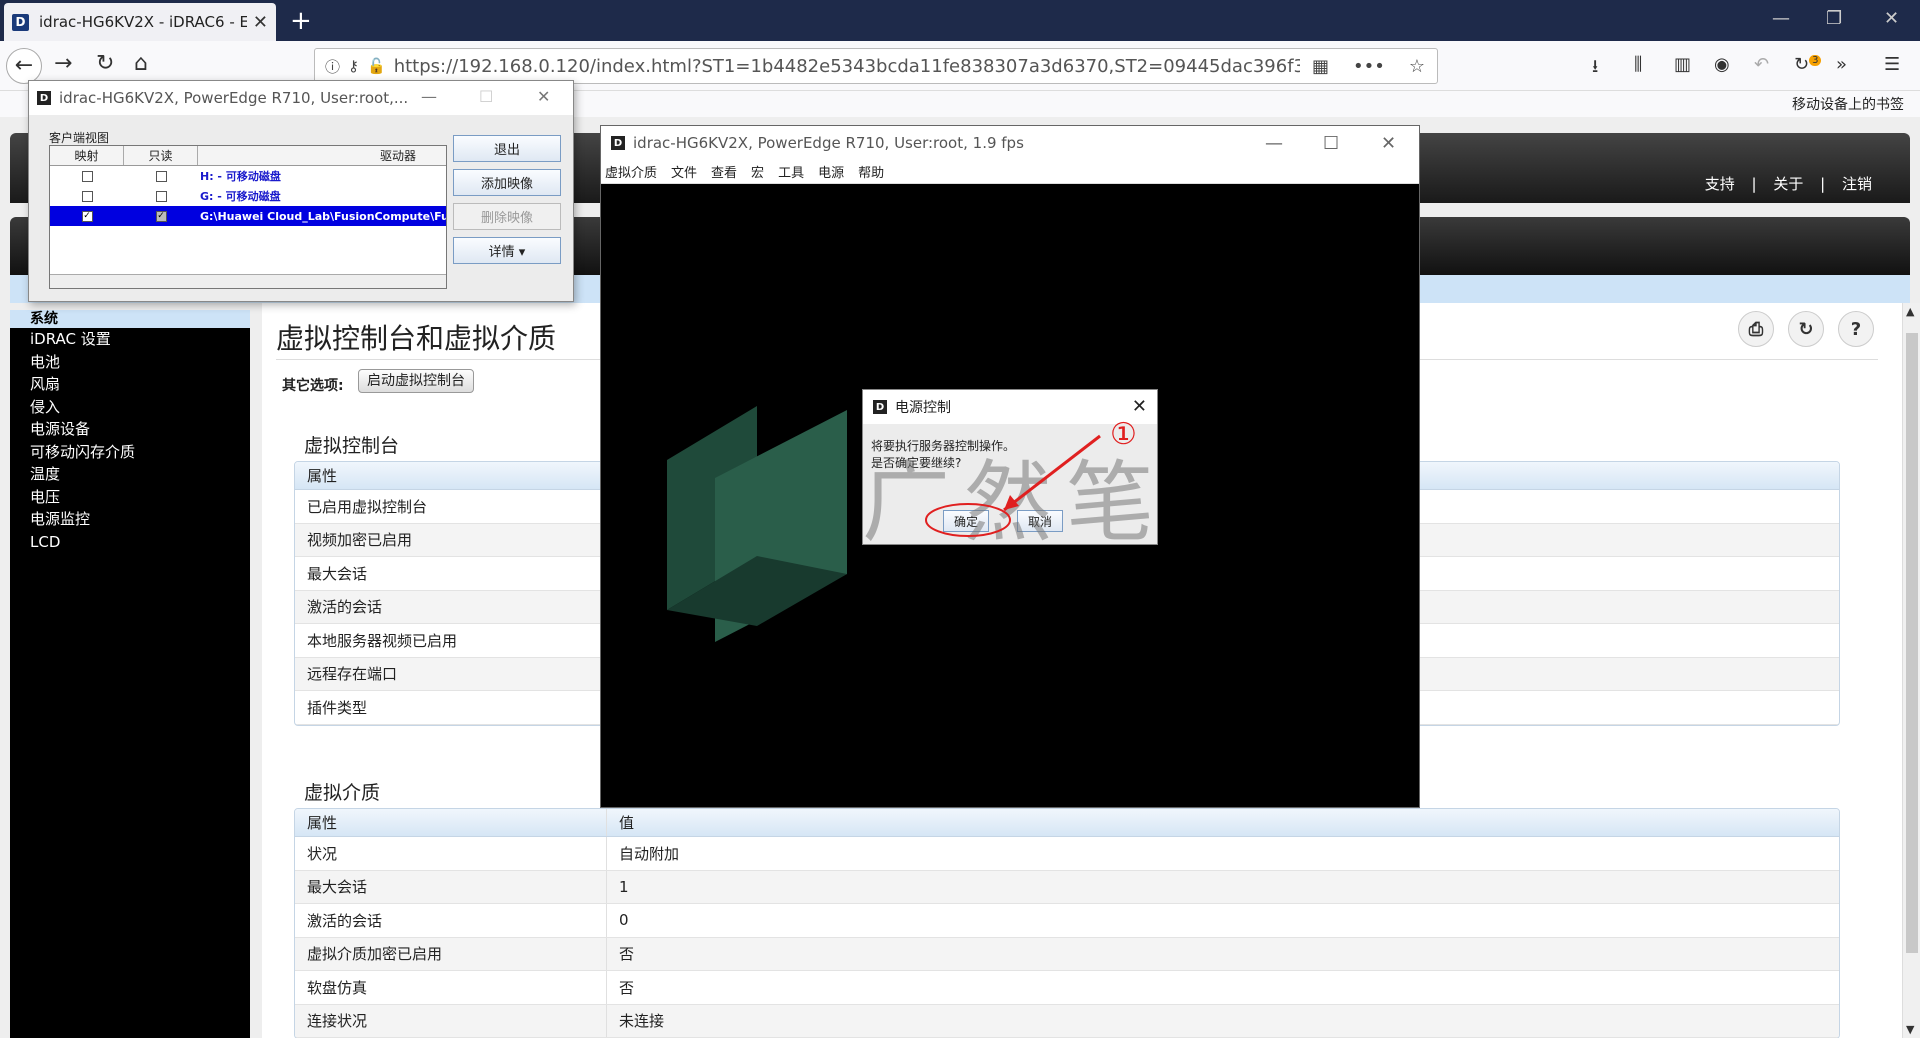  What do you see at coordinates (968, 520) in the screenshot?
I see `ok-highlight-circle` at bounding box center [968, 520].